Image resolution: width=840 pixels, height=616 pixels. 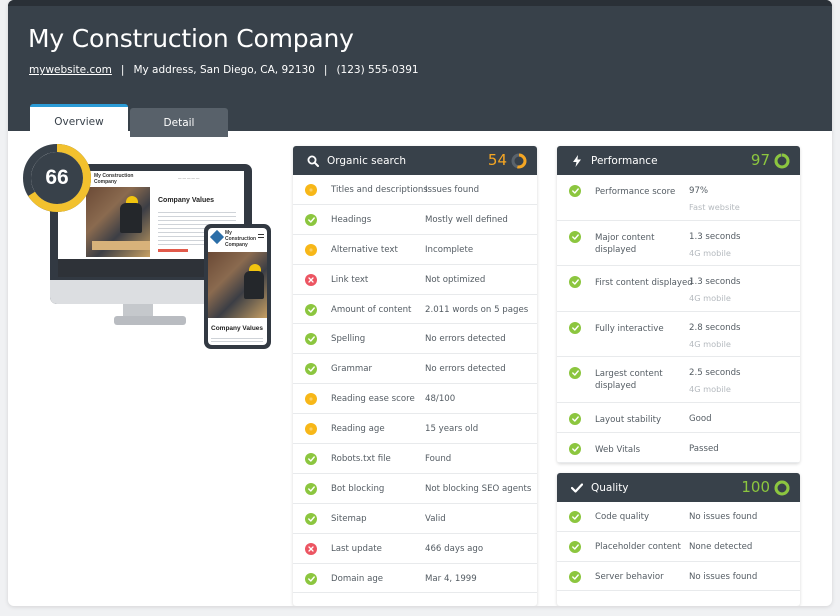 I want to click on performance-row-value: 1.3 seconds, so click(x=715, y=282).